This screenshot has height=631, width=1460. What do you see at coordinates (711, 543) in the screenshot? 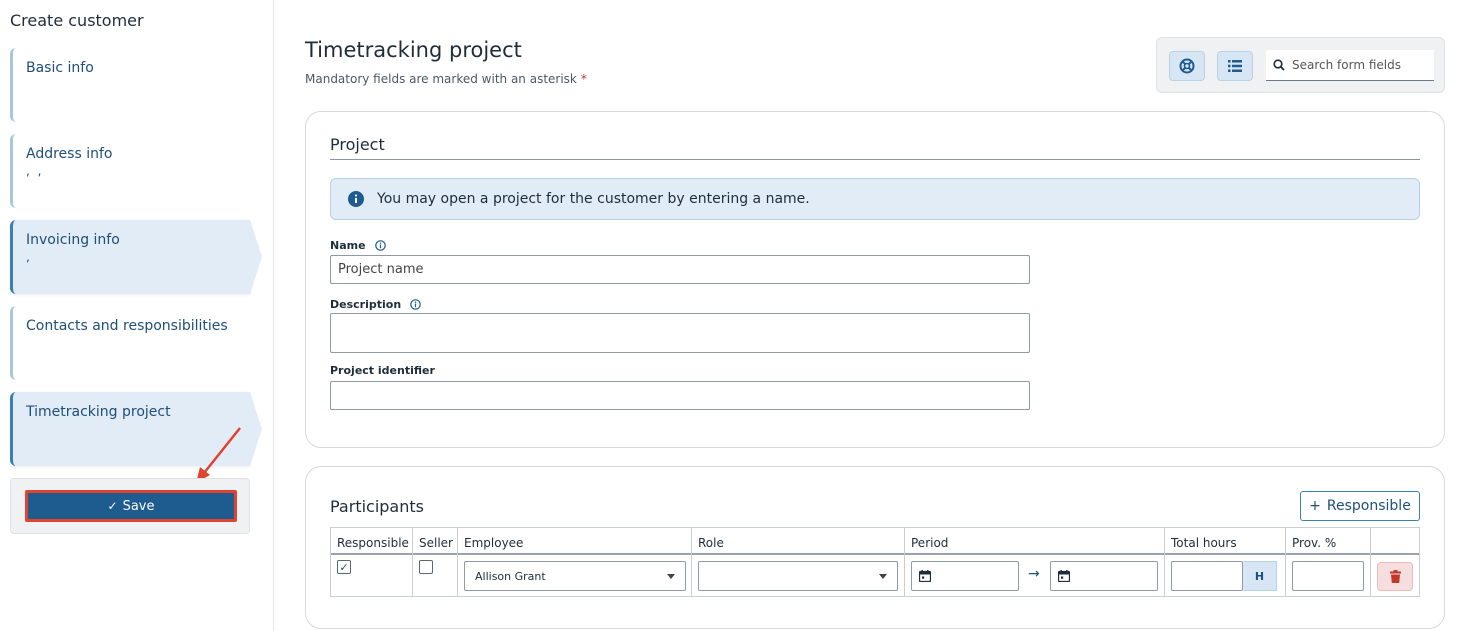
I see `header-role: Role` at bounding box center [711, 543].